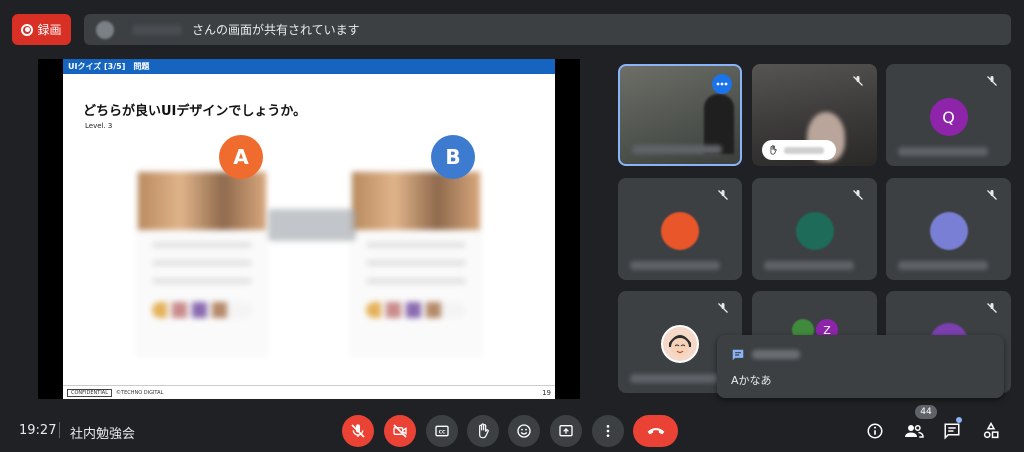 This screenshot has height=452, width=1024. I want to click on activities-icon, so click(991, 430).